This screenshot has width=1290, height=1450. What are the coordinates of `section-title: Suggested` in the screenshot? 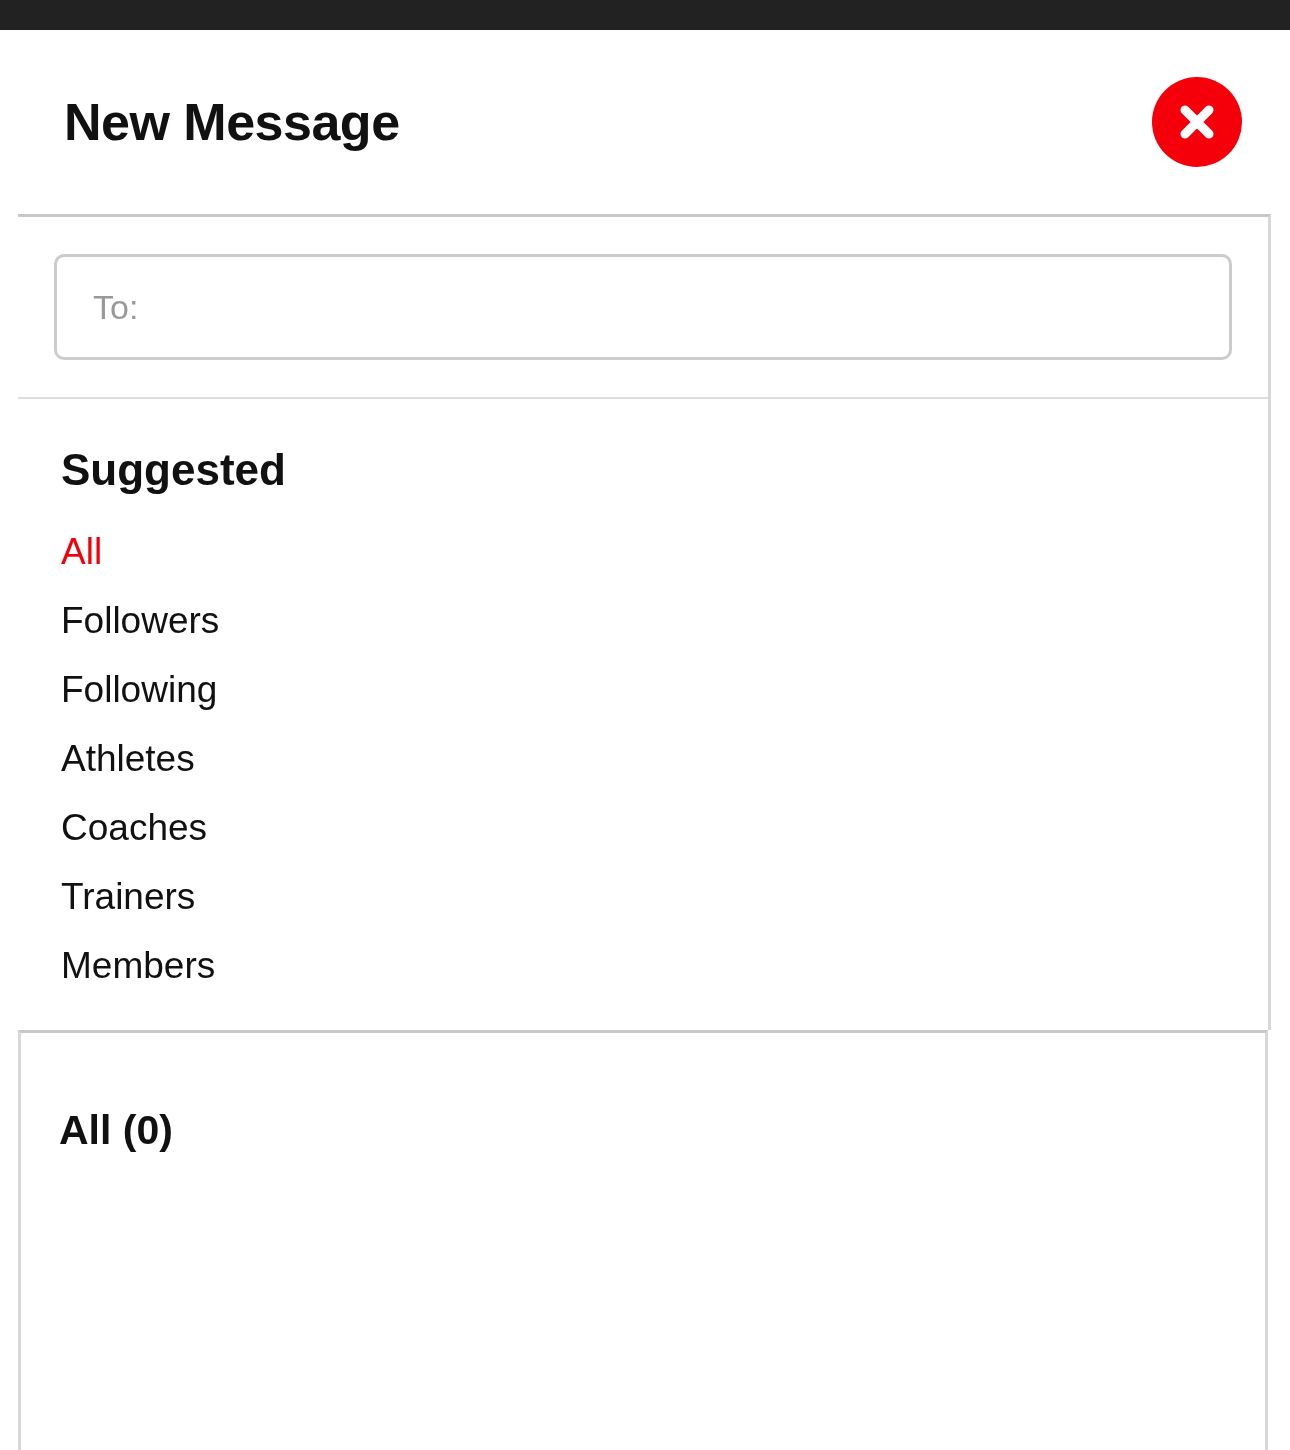 It's located at (173, 470).